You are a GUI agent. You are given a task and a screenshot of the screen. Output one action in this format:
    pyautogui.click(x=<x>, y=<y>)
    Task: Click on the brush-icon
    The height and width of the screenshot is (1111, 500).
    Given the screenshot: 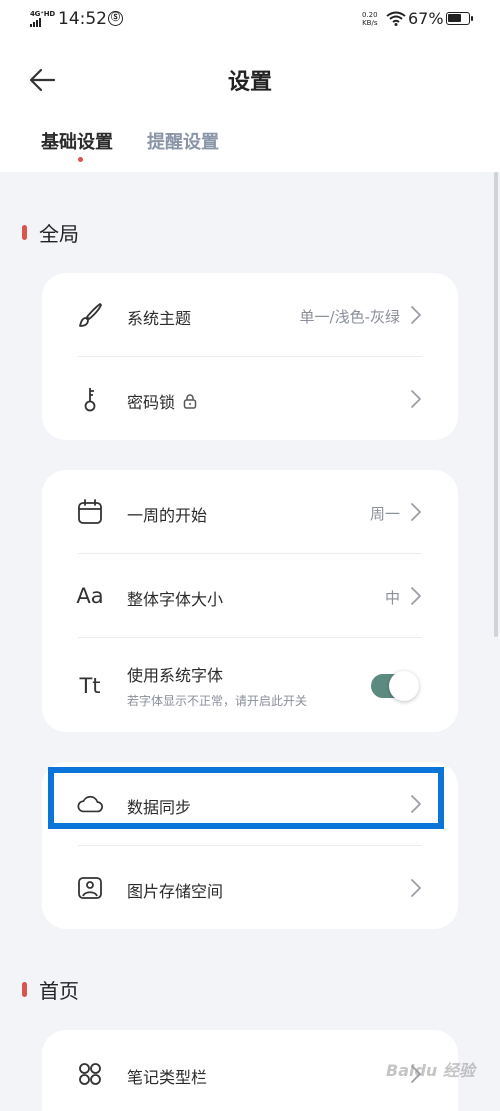 What is the action you would take?
    pyautogui.click(x=90, y=315)
    